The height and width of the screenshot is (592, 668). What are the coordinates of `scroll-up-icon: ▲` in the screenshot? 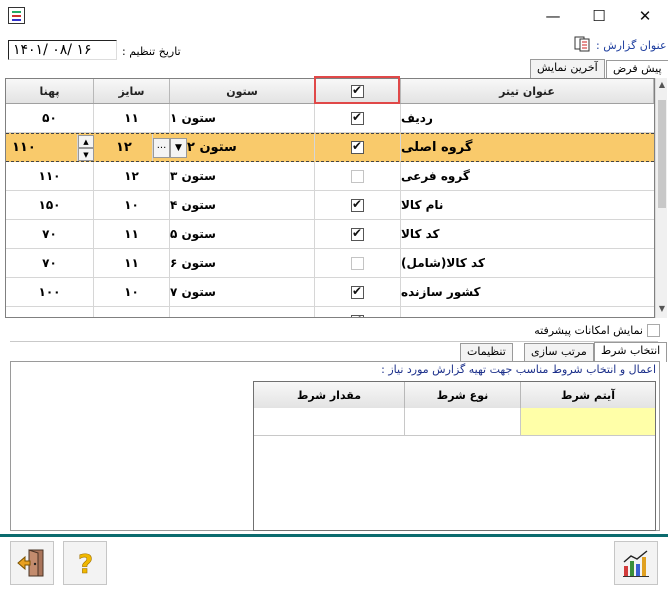 It's located at (662, 86).